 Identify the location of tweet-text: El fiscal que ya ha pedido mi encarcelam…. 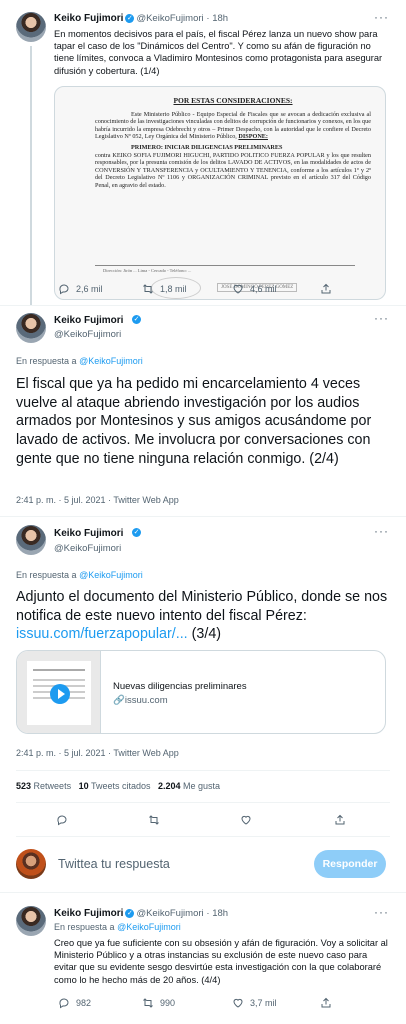
(194, 421).